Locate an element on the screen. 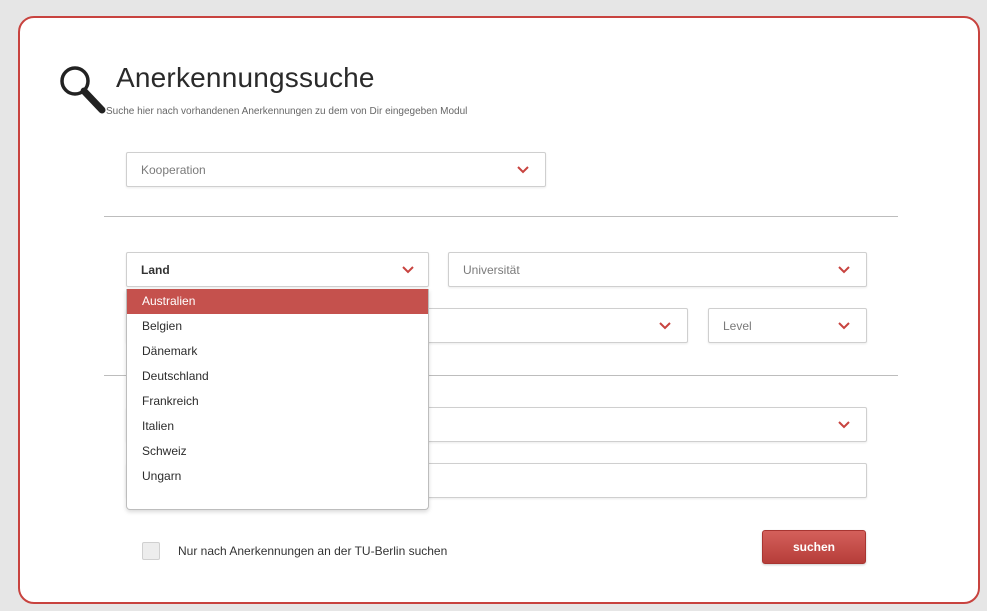  dropdown-option: Deutschland is located at coordinates (277, 376).